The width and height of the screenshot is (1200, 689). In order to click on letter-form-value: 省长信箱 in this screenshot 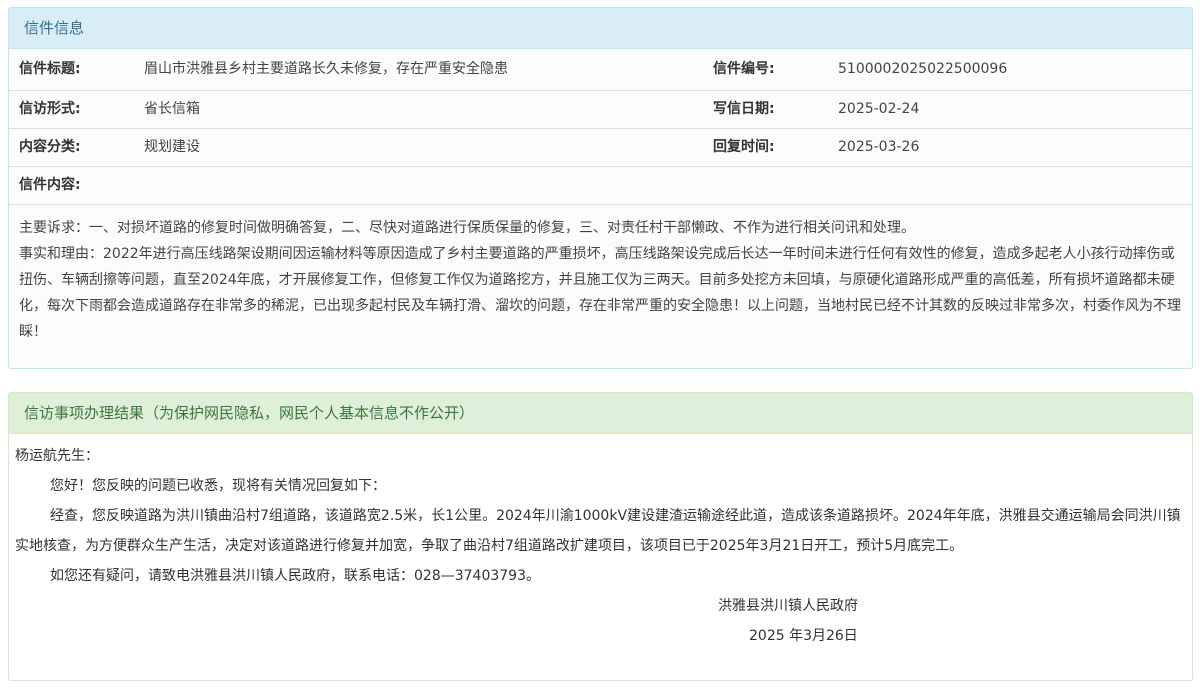, I will do `click(172, 109)`.